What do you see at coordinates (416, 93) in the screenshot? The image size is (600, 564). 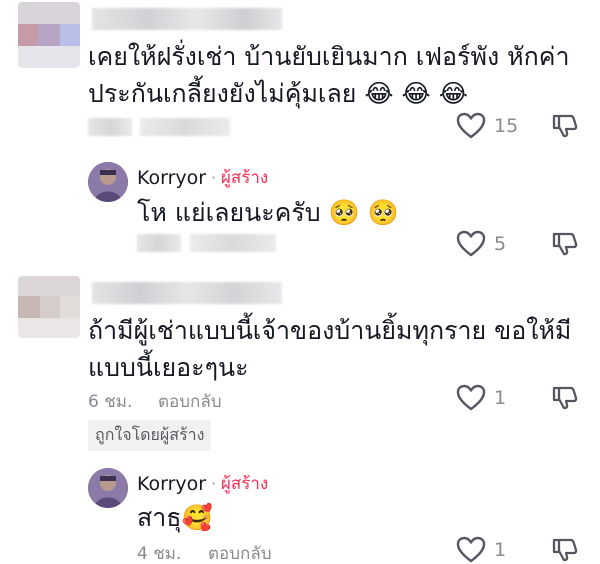 I see `laughing-emoji: 😂 😂 😂` at bounding box center [416, 93].